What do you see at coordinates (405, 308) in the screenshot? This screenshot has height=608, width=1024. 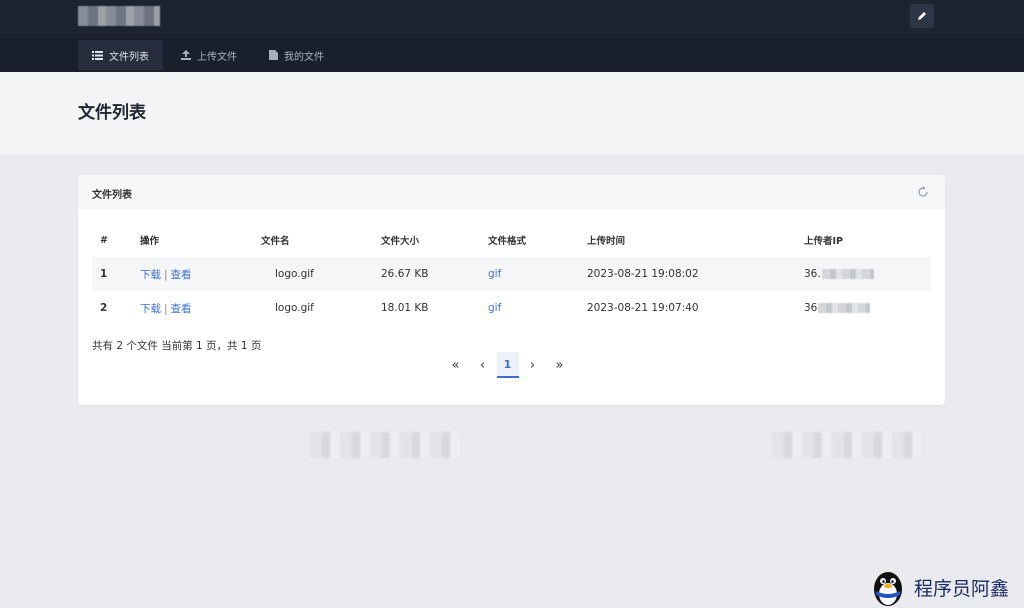 I see `file-size: 18.01 KB` at bounding box center [405, 308].